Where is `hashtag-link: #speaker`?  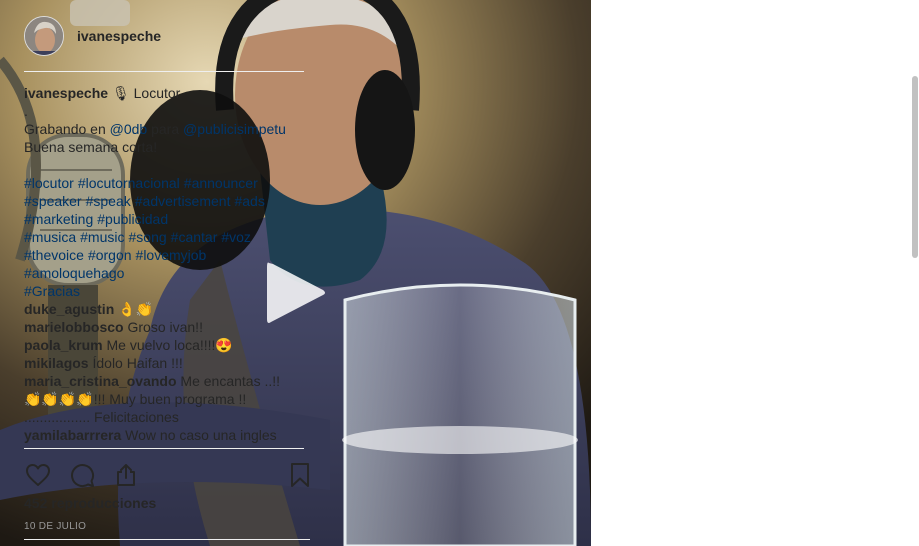 hashtag-link: #speaker is located at coordinates (53, 201).